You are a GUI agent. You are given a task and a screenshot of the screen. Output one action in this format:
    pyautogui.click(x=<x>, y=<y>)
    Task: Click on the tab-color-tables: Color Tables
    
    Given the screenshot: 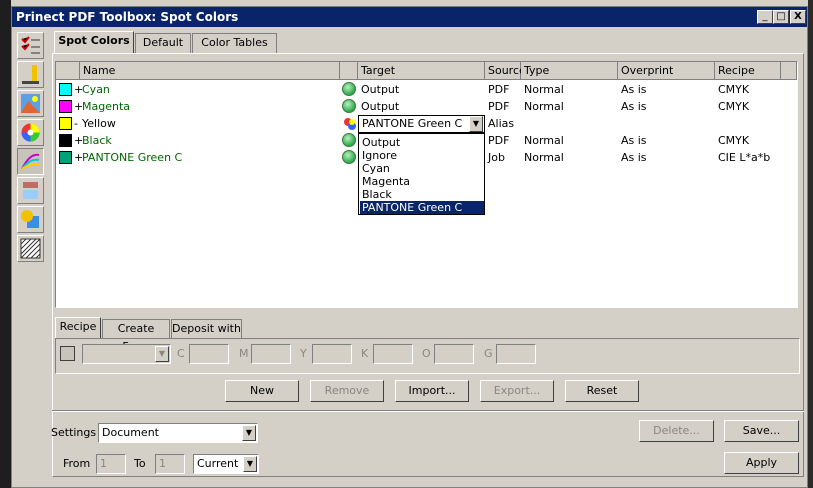 What is the action you would take?
    pyautogui.click(x=234, y=43)
    